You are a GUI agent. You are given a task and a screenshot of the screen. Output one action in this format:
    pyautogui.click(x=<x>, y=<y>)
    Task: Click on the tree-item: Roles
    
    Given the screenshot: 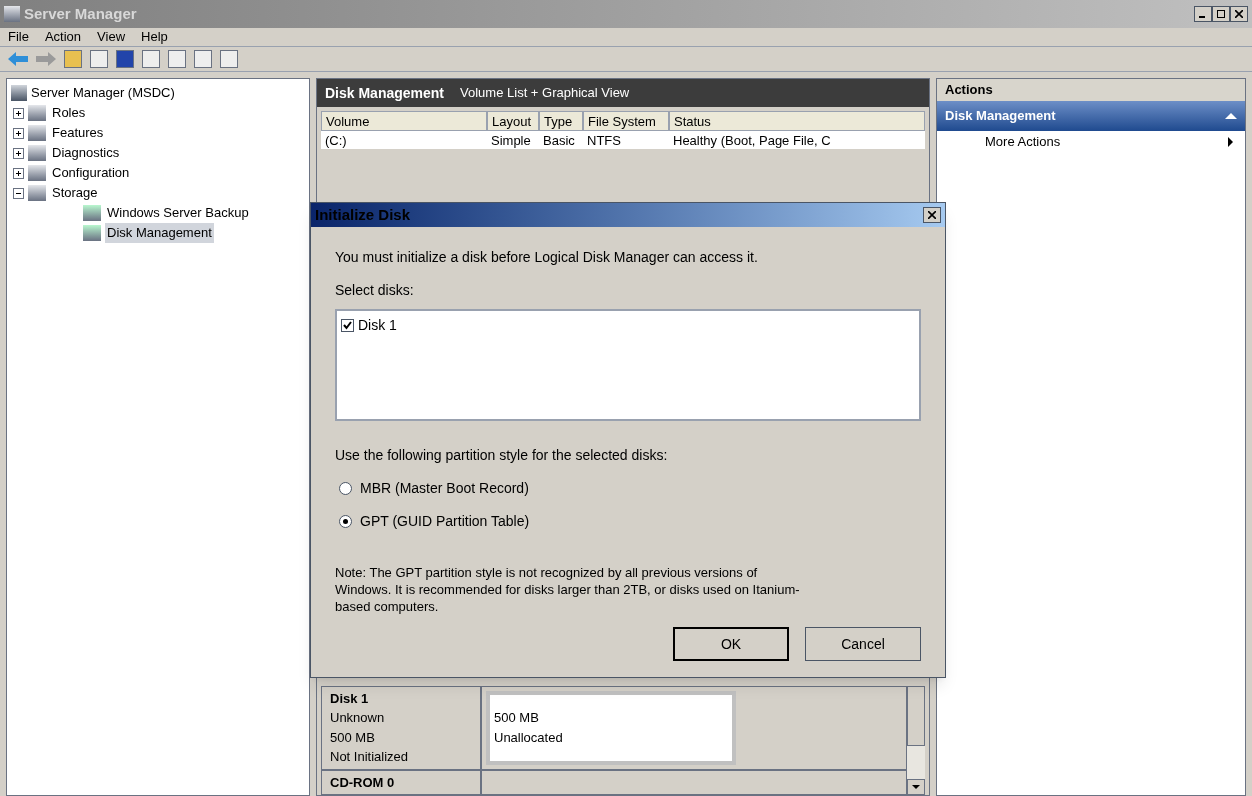 What is the action you would take?
    pyautogui.click(x=69, y=113)
    